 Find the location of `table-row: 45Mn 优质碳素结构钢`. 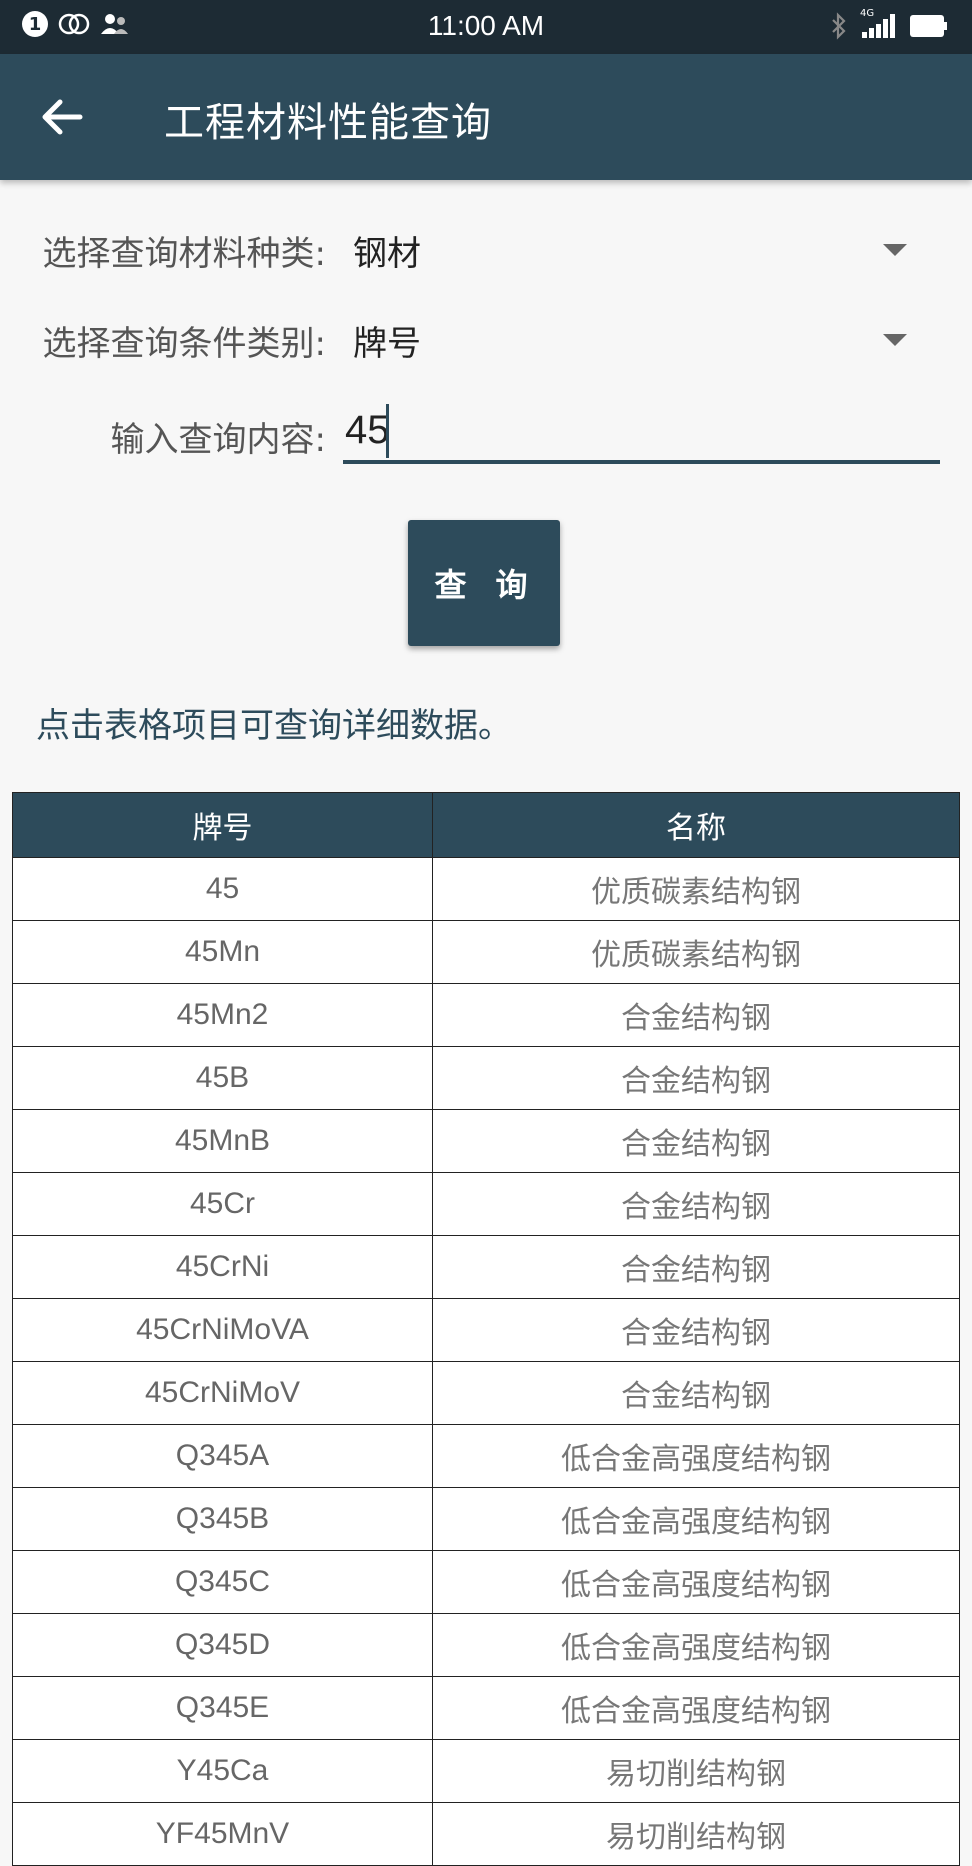

table-row: 45Mn 优质碳素结构钢 is located at coordinates (486, 952).